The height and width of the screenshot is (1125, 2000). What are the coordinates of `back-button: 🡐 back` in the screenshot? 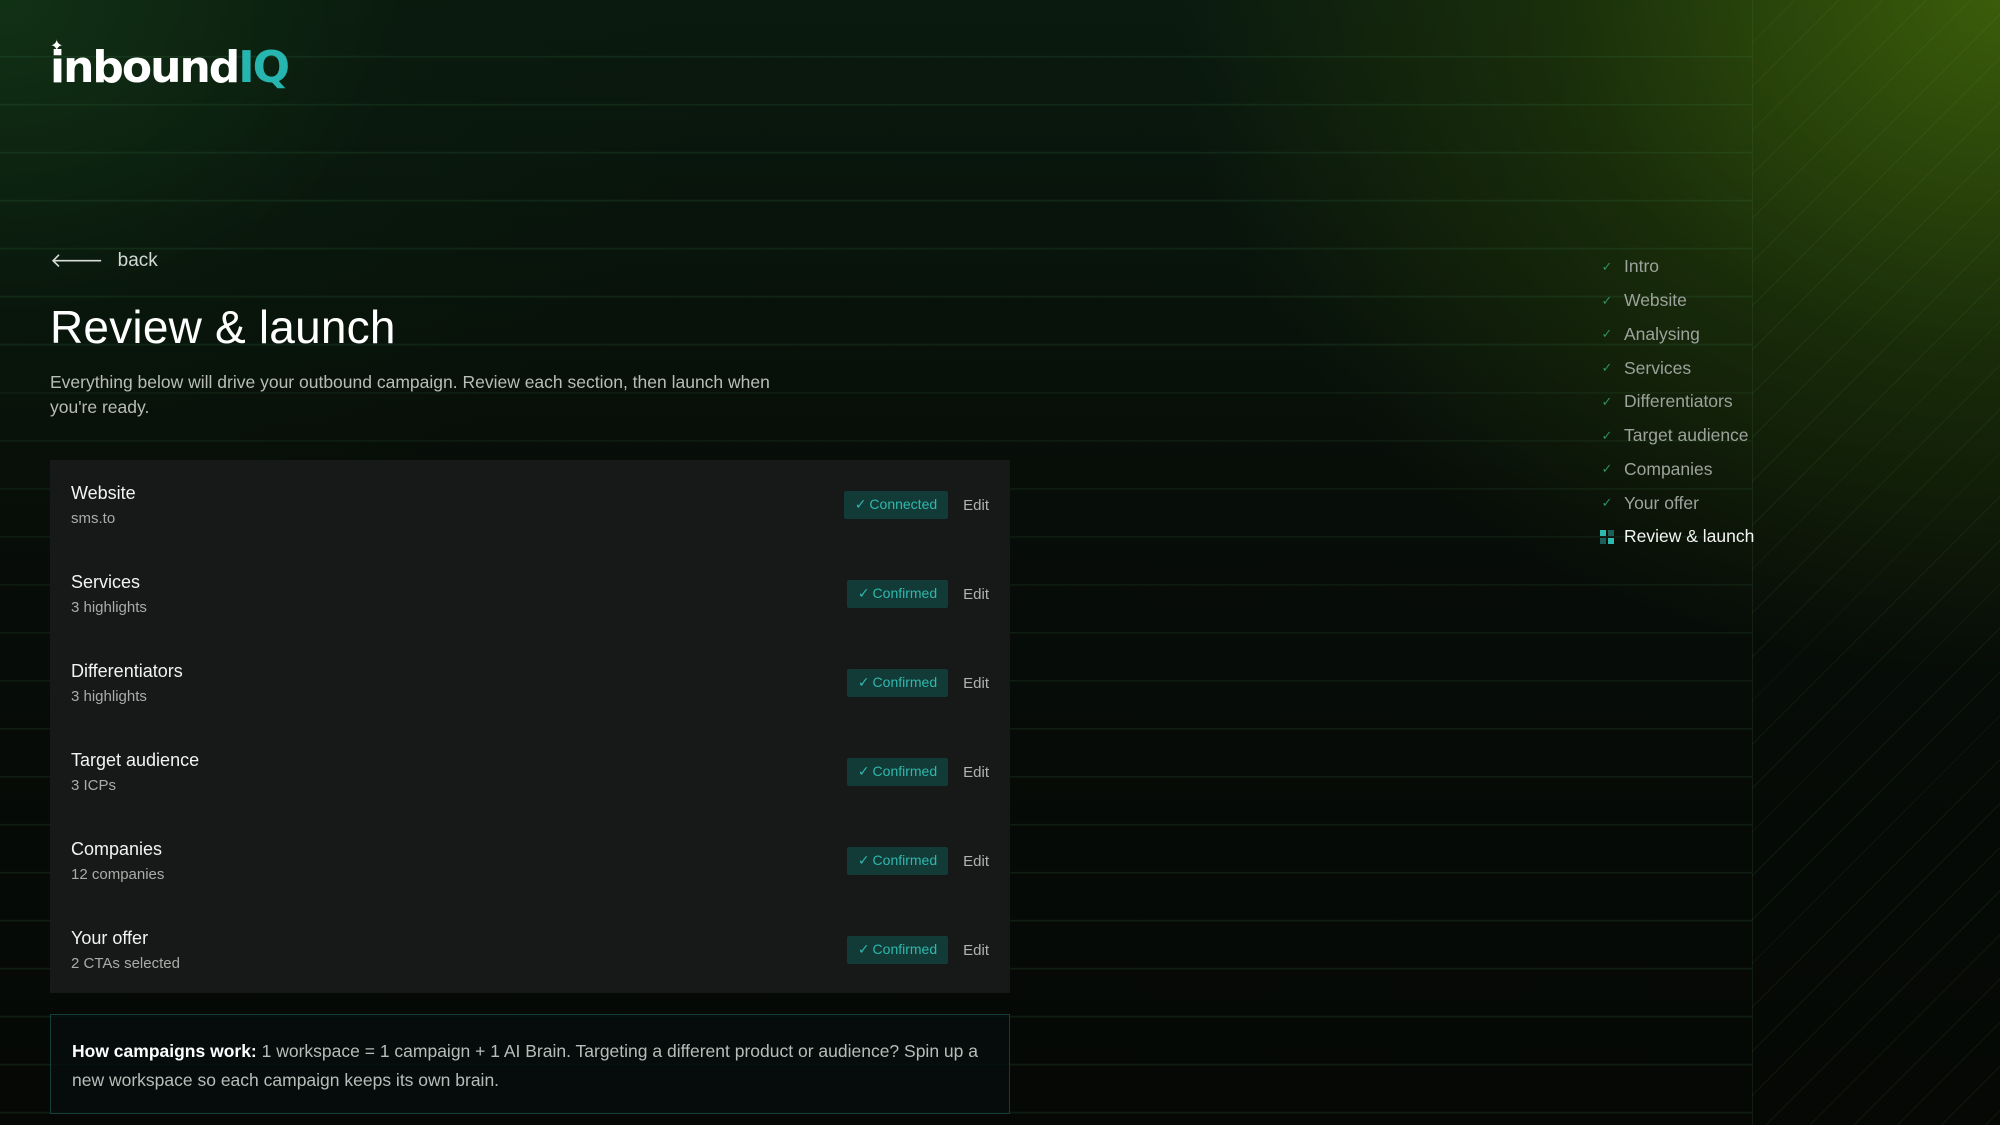 It's located at (104, 261).